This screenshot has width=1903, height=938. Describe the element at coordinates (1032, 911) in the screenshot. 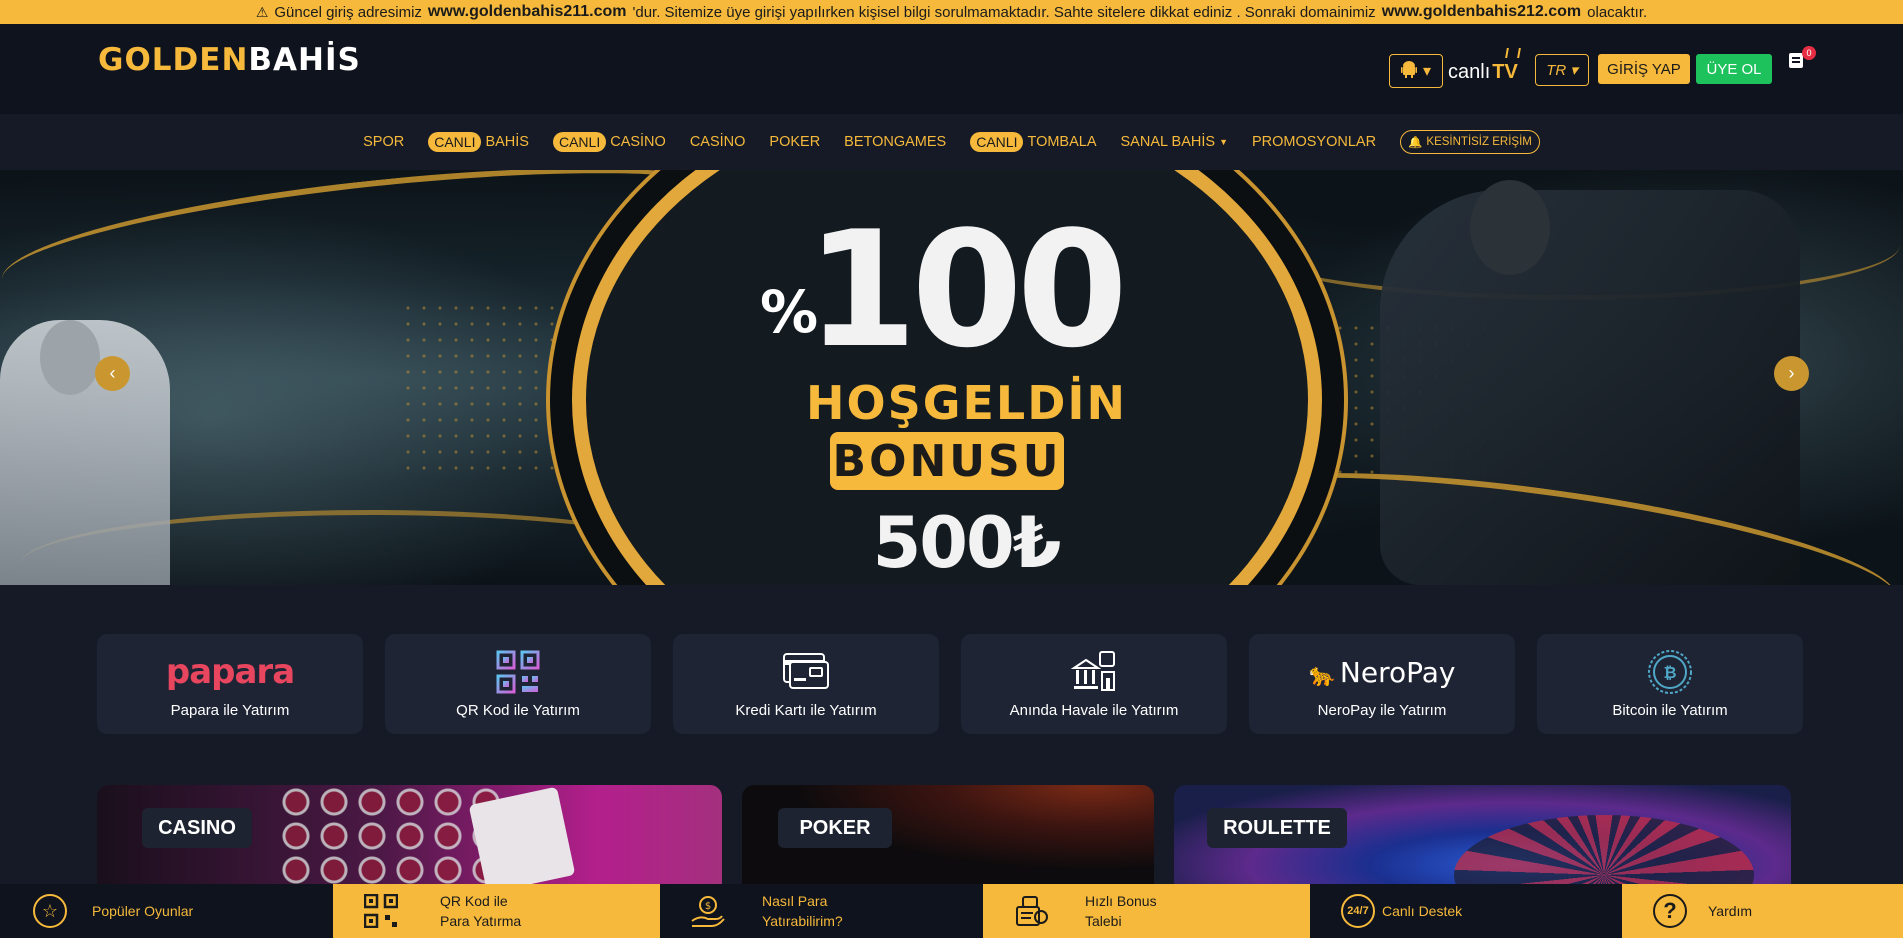

I see `bonus-request-icon` at that location.